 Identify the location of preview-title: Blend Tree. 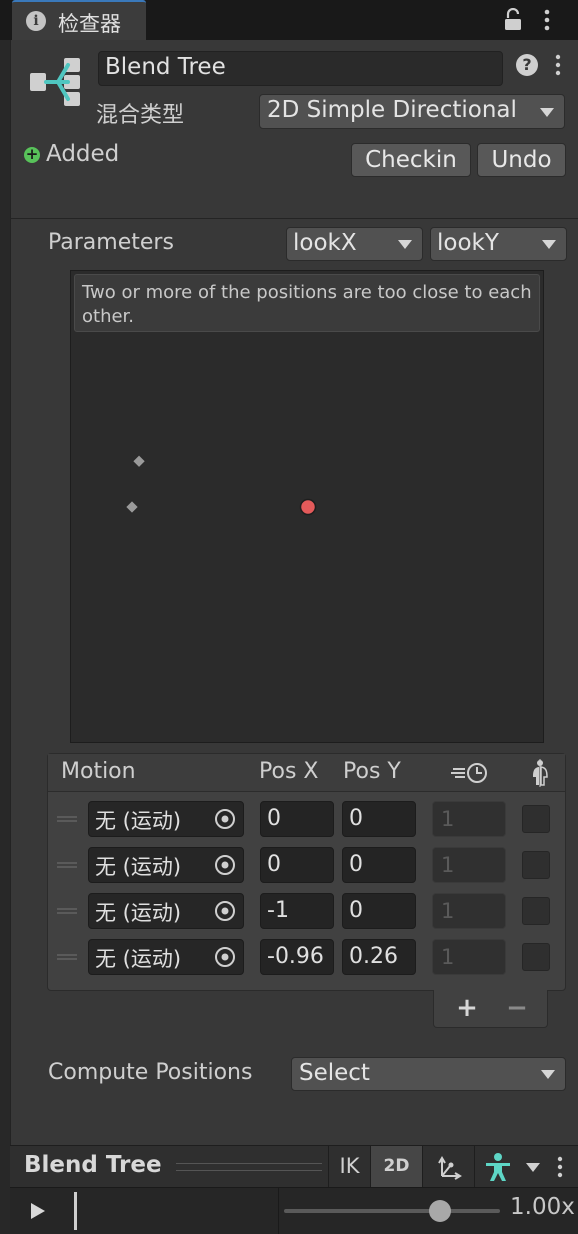
(93, 1165).